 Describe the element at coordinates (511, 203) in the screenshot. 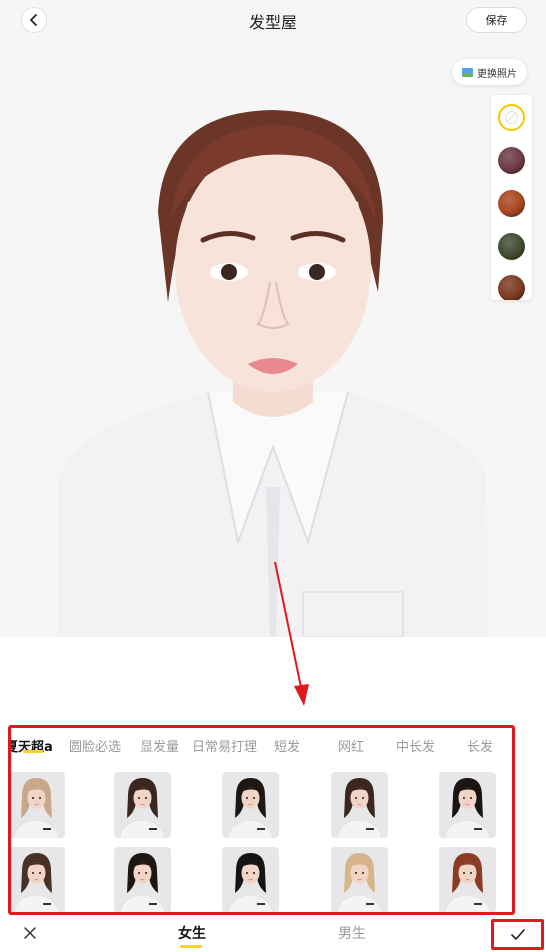

I see `color-swatch-copper` at that location.